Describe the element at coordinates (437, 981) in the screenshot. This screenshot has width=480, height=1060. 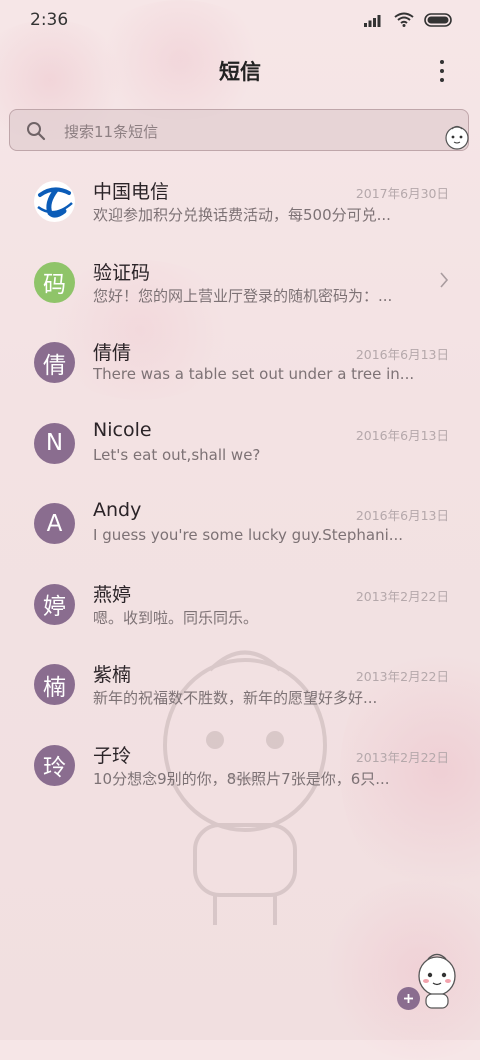
I see `mascot-compose-icon` at that location.